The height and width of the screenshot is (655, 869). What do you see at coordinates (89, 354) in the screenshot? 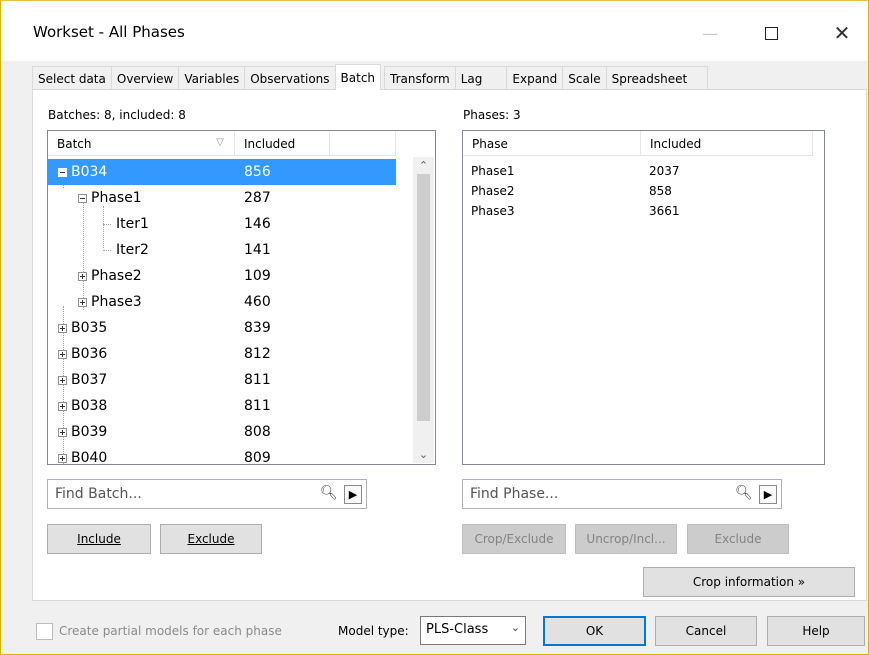
I see `tree-row-label: B036` at bounding box center [89, 354].